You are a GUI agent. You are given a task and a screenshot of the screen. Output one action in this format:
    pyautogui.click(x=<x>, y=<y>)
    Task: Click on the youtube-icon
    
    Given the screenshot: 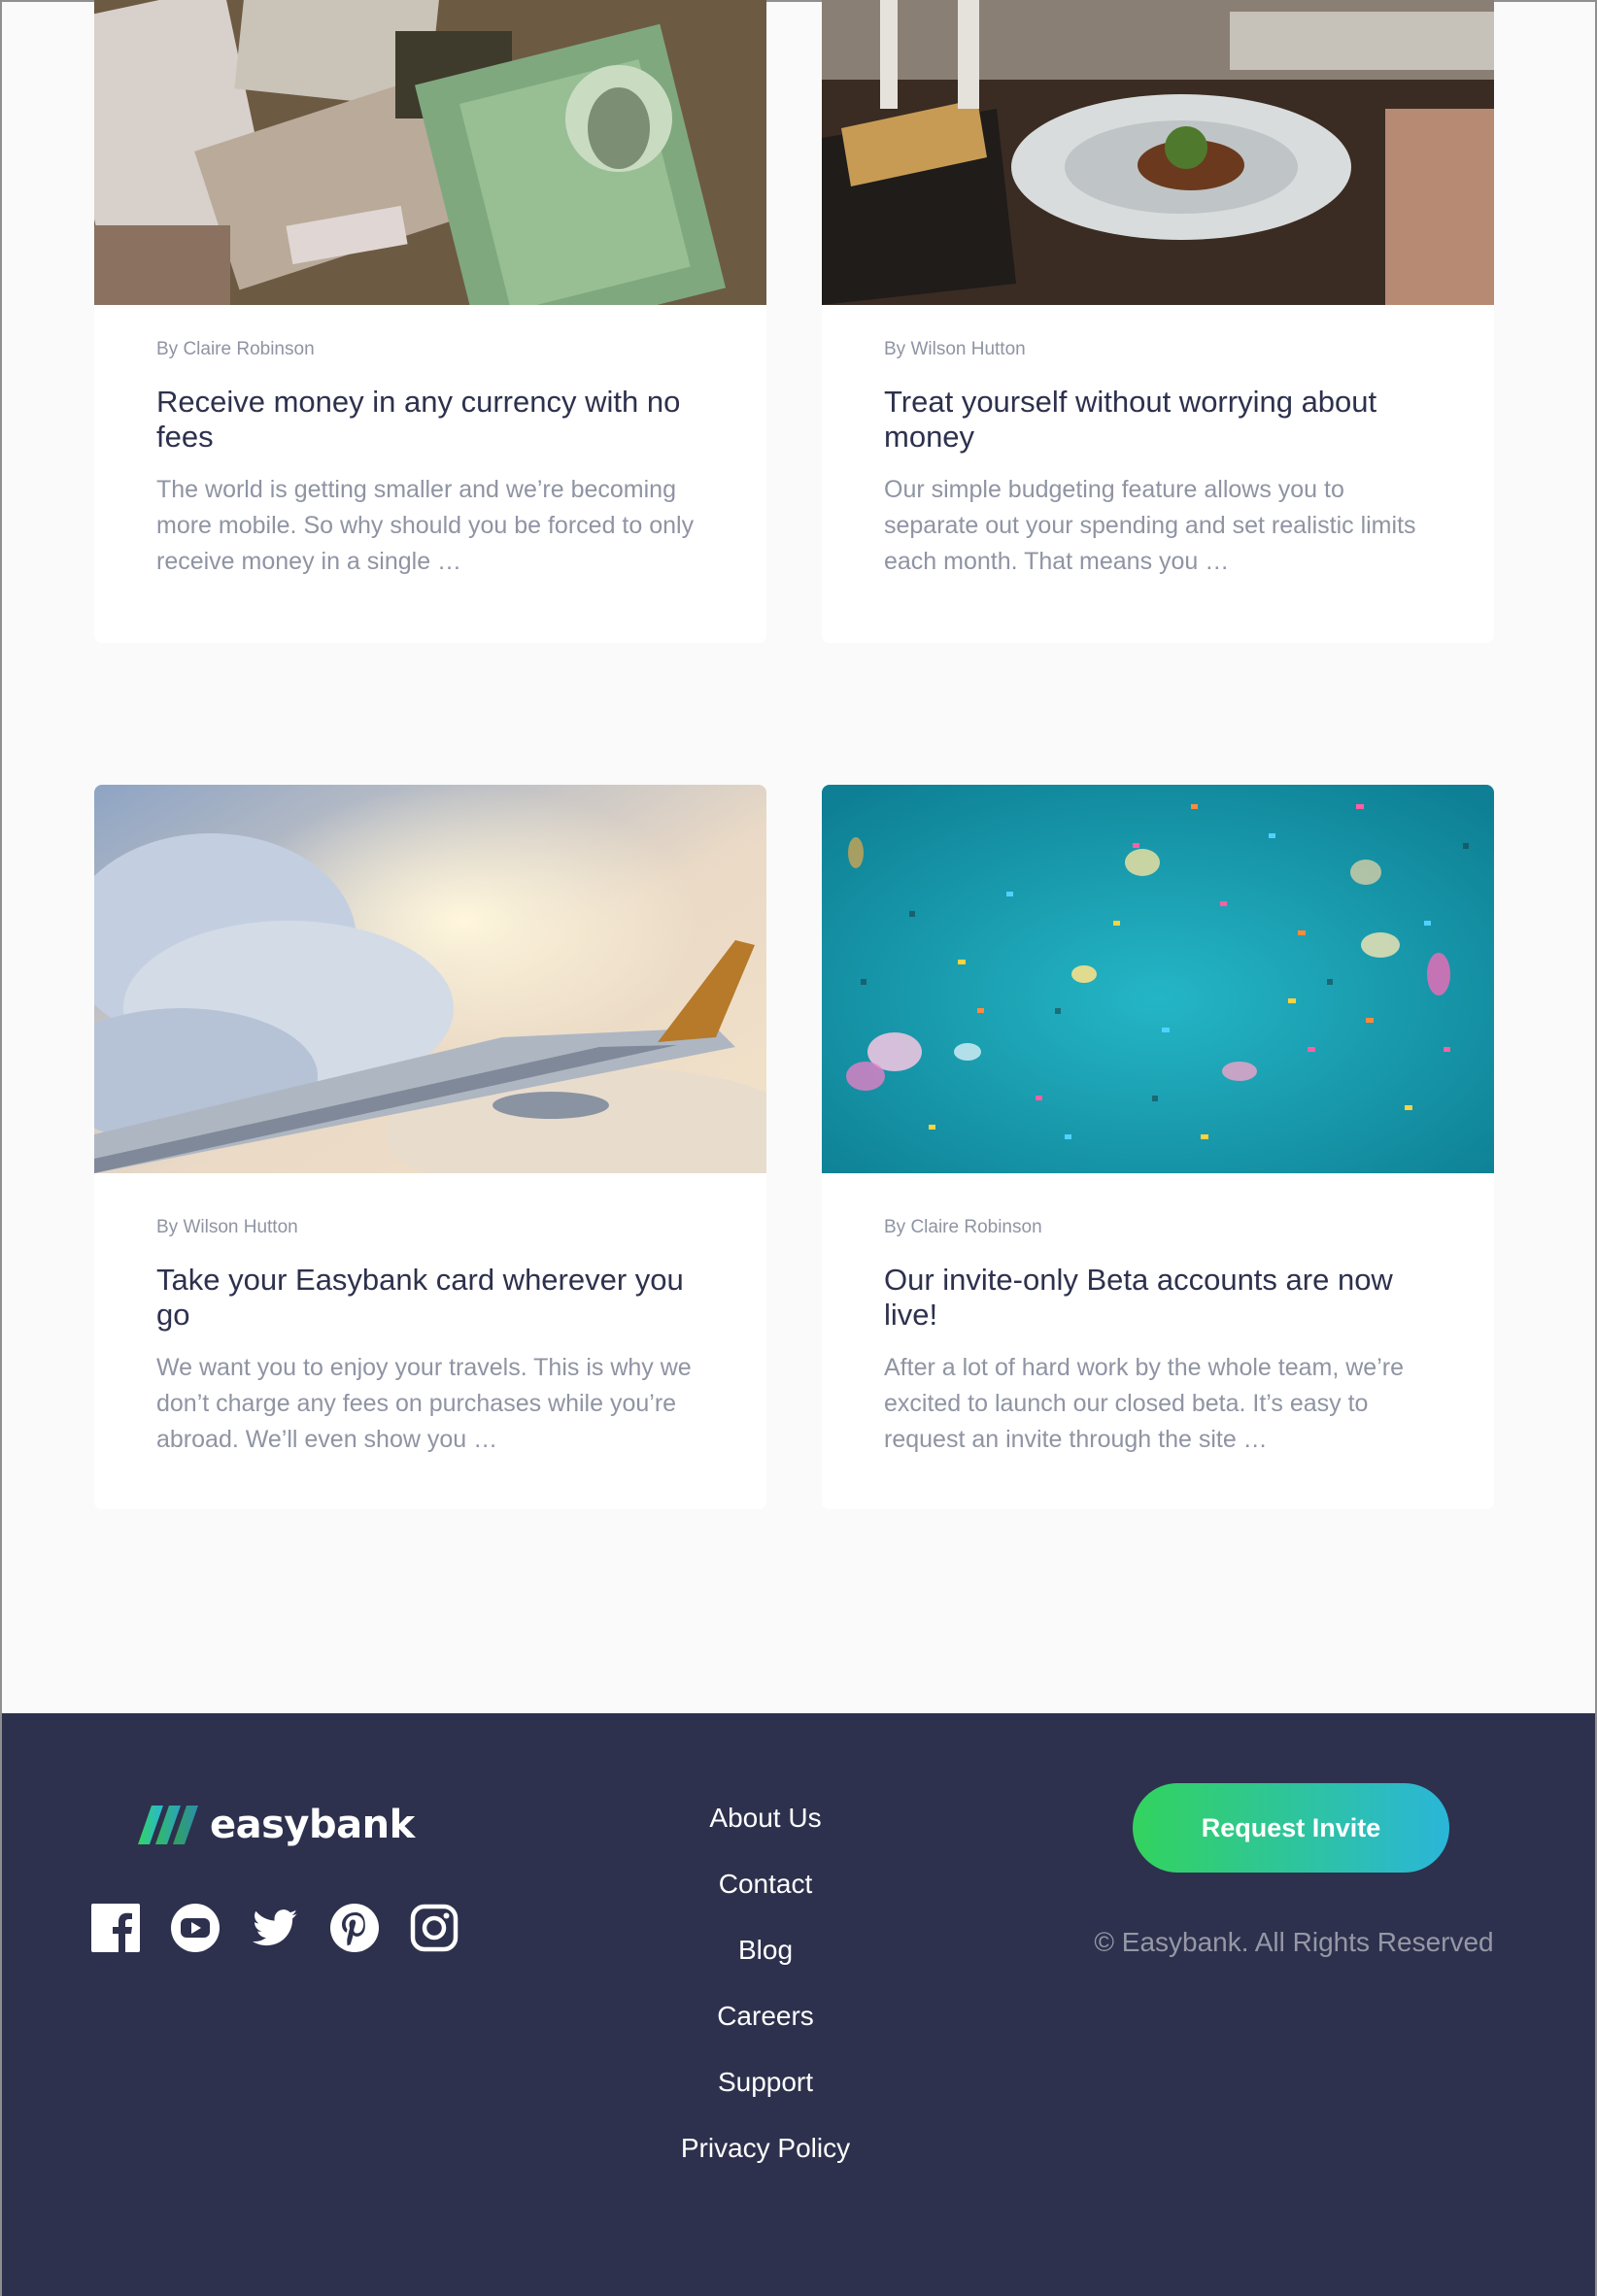 What is the action you would take?
    pyautogui.click(x=195, y=1928)
    